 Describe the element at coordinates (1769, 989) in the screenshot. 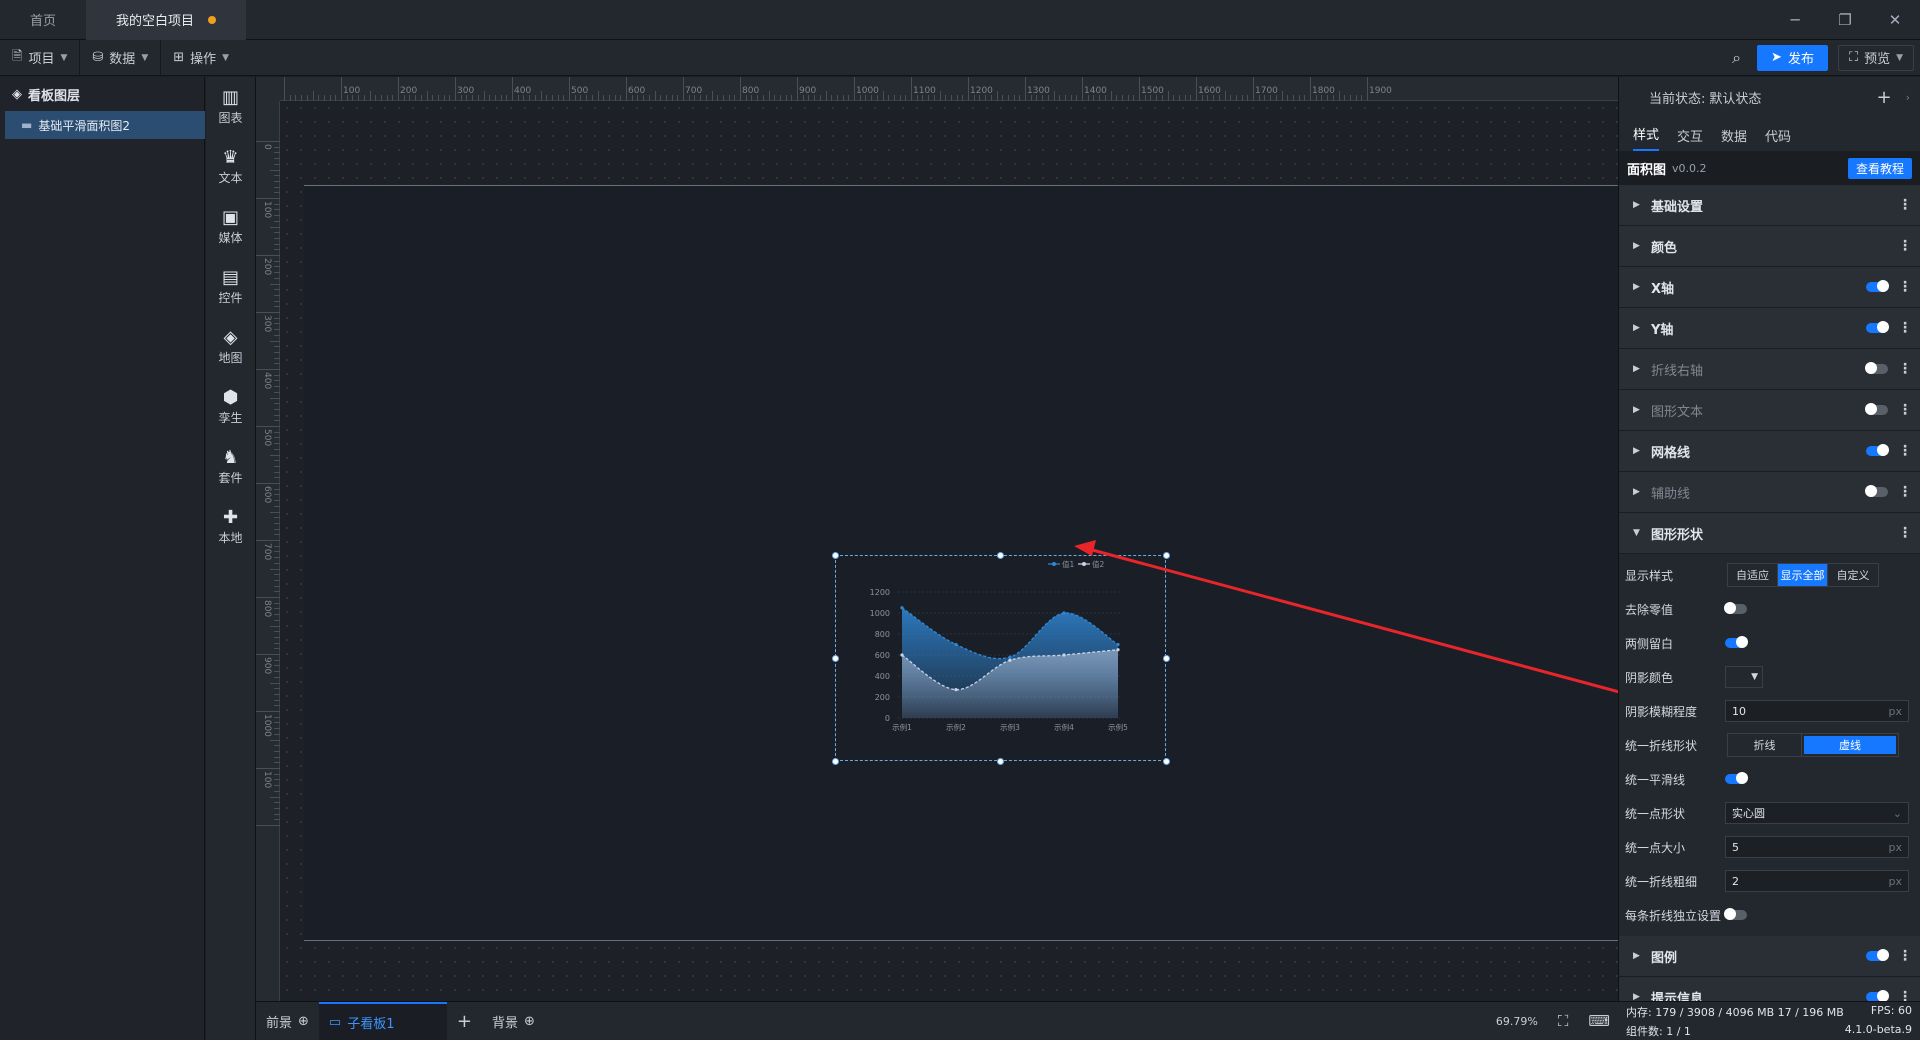

I see `section-tooltip: ▶ 提示信息 ⋮` at that location.